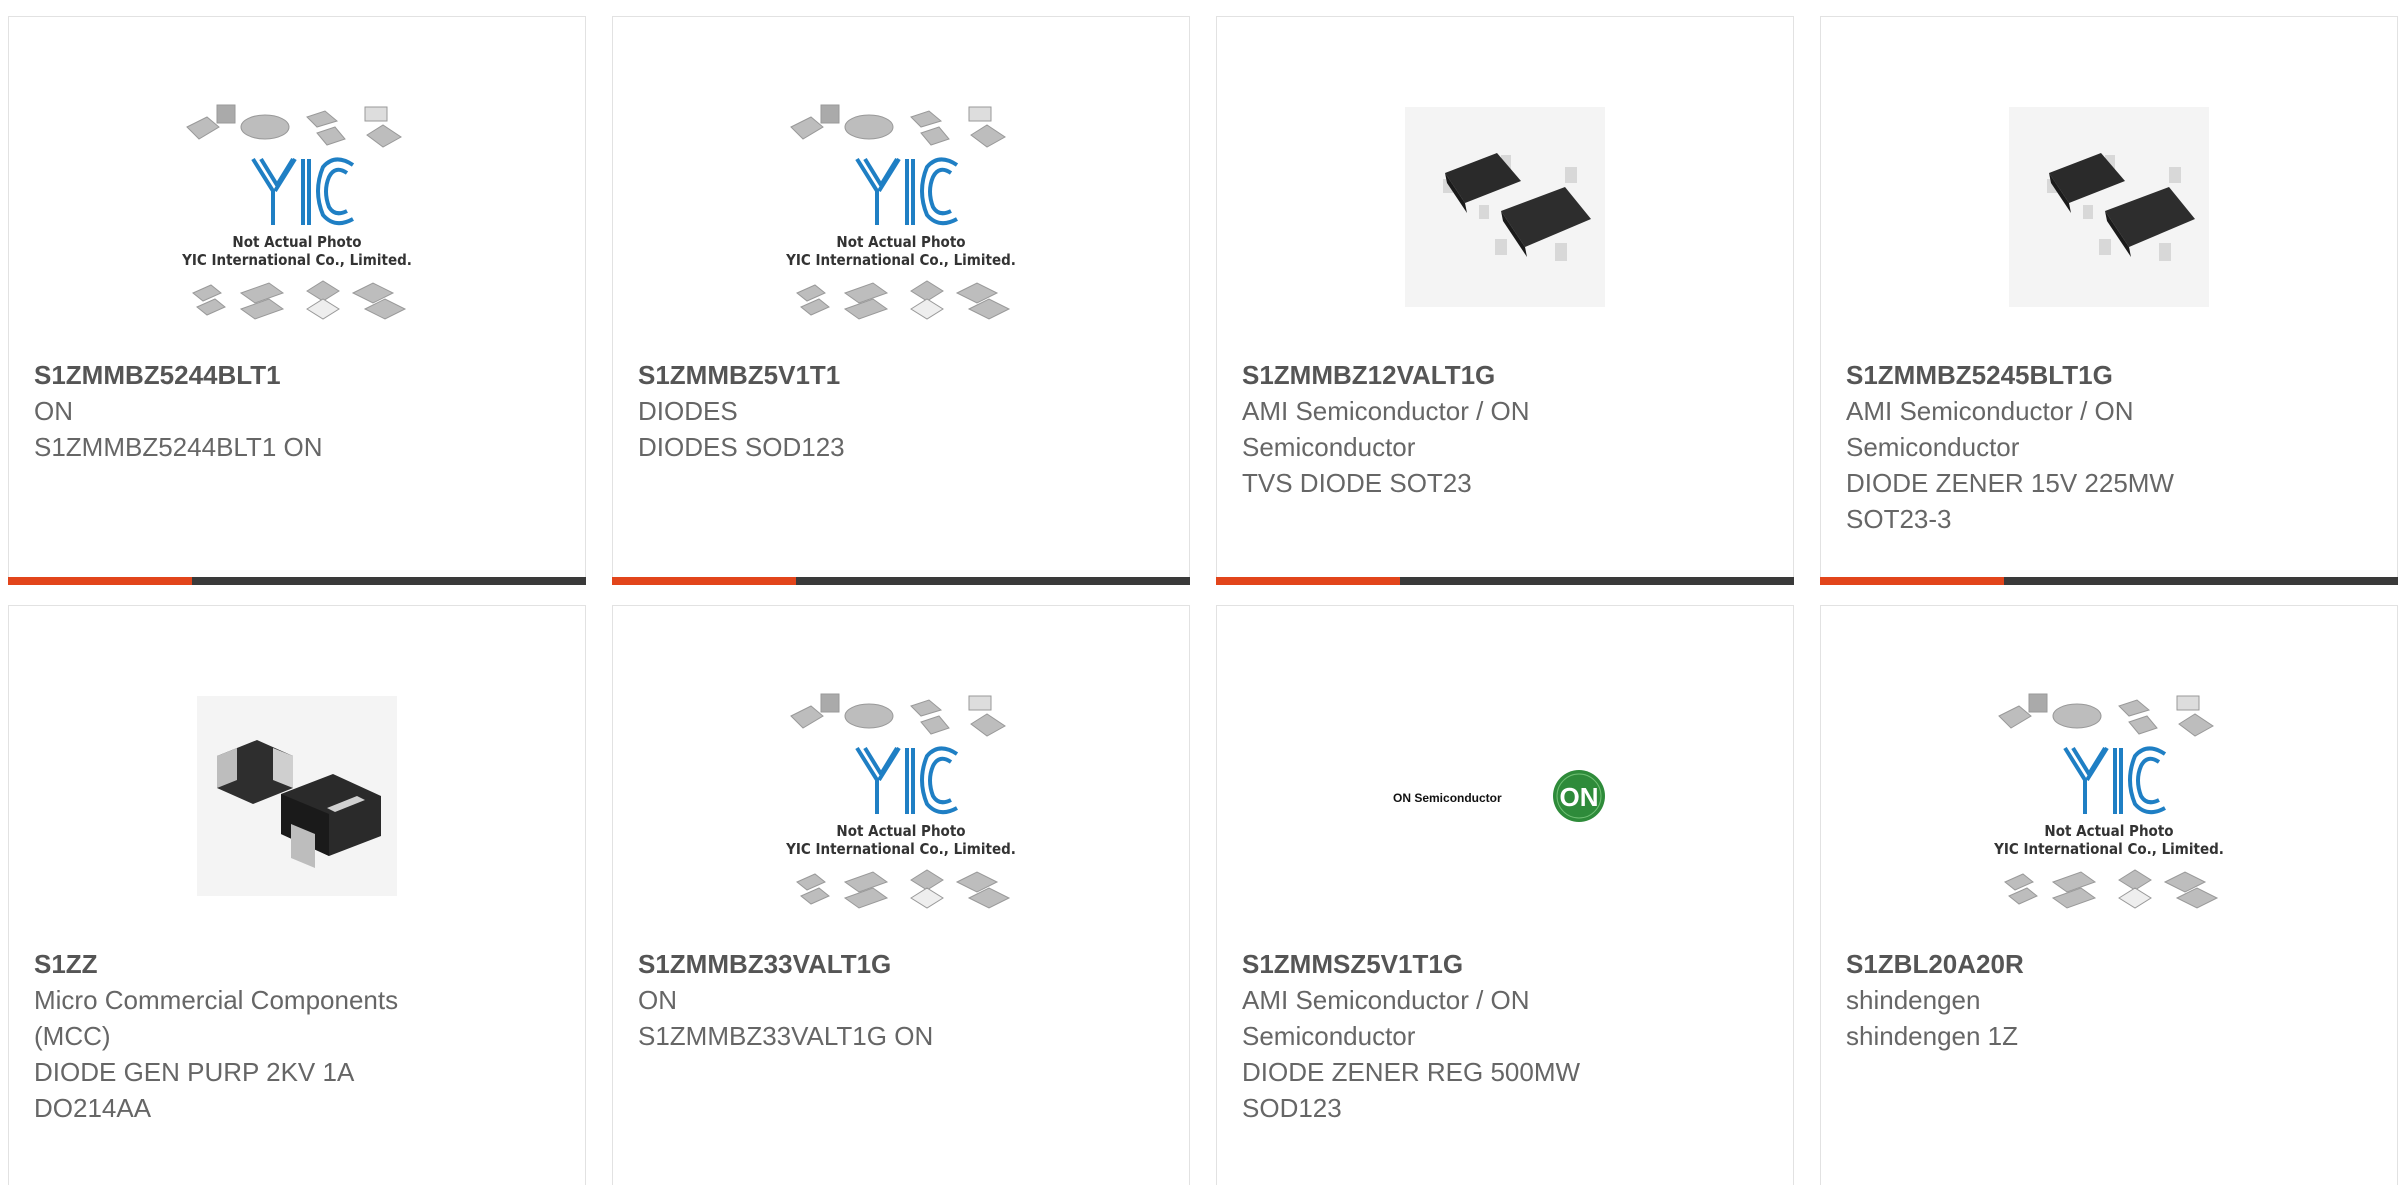 The height and width of the screenshot is (1185, 2400). I want to click on part-number: S1ZMMBZ12VALT1G, so click(1462, 375).